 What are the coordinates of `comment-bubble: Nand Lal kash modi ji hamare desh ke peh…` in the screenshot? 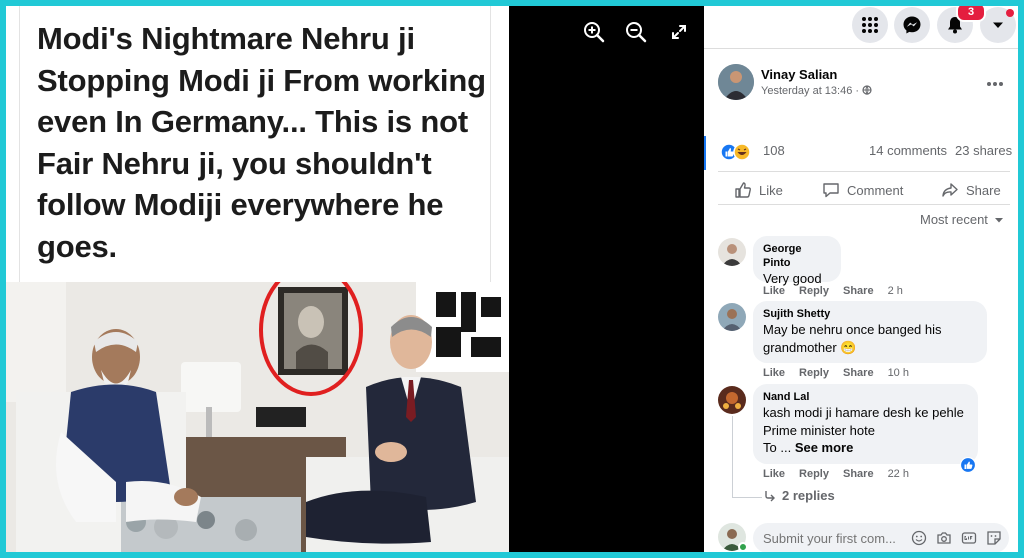 It's located at (865, 424).